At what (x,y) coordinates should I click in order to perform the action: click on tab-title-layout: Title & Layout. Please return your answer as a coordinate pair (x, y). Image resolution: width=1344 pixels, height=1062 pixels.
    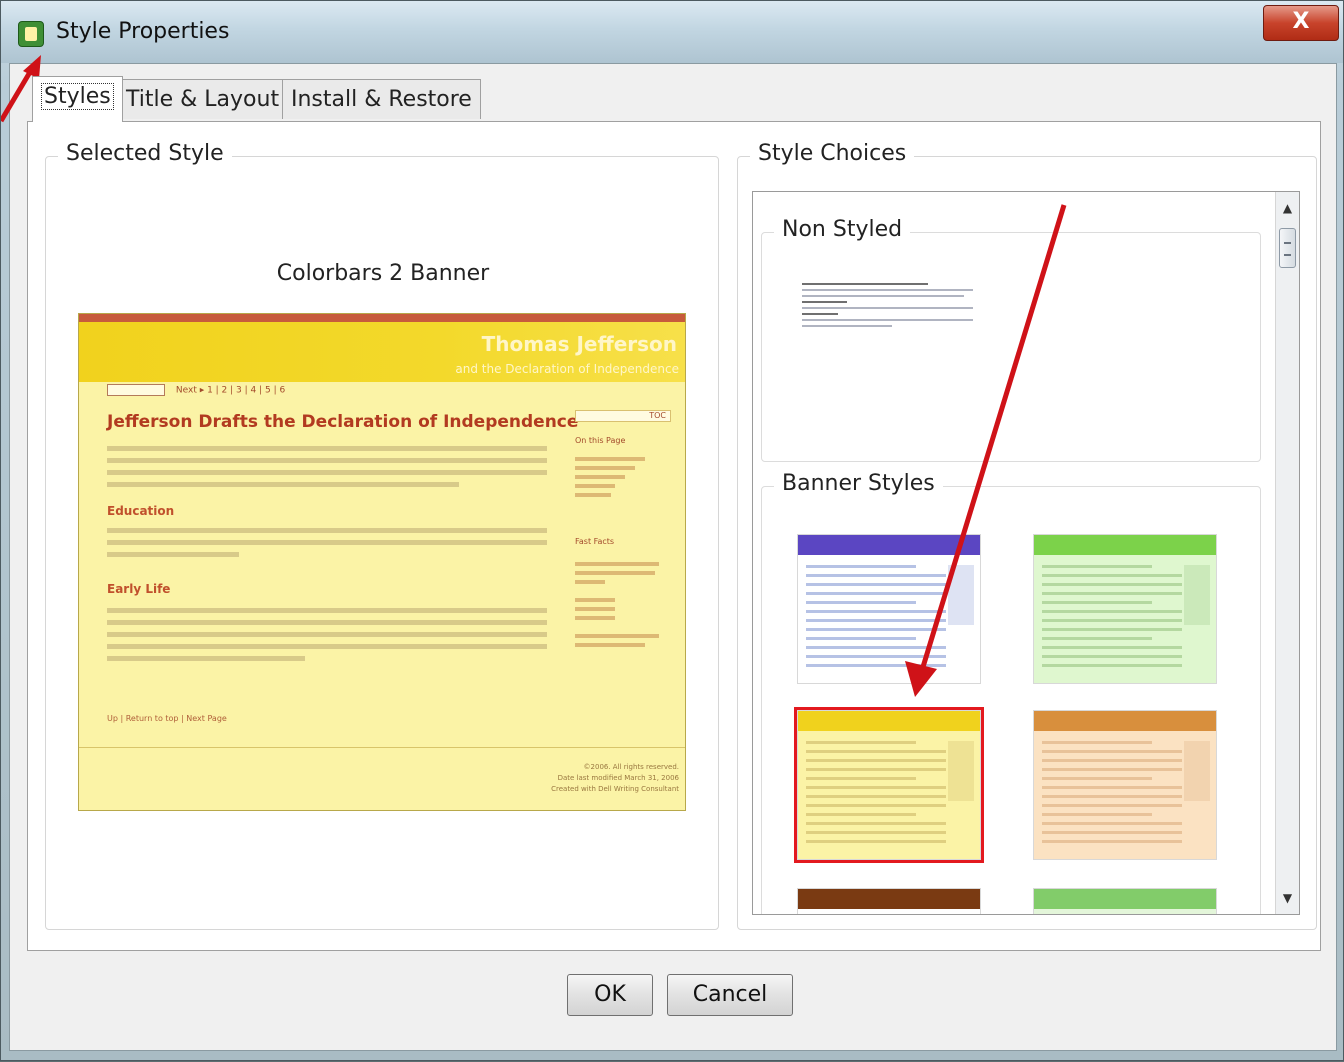
    Looking at the image, I should click on (203, 99).